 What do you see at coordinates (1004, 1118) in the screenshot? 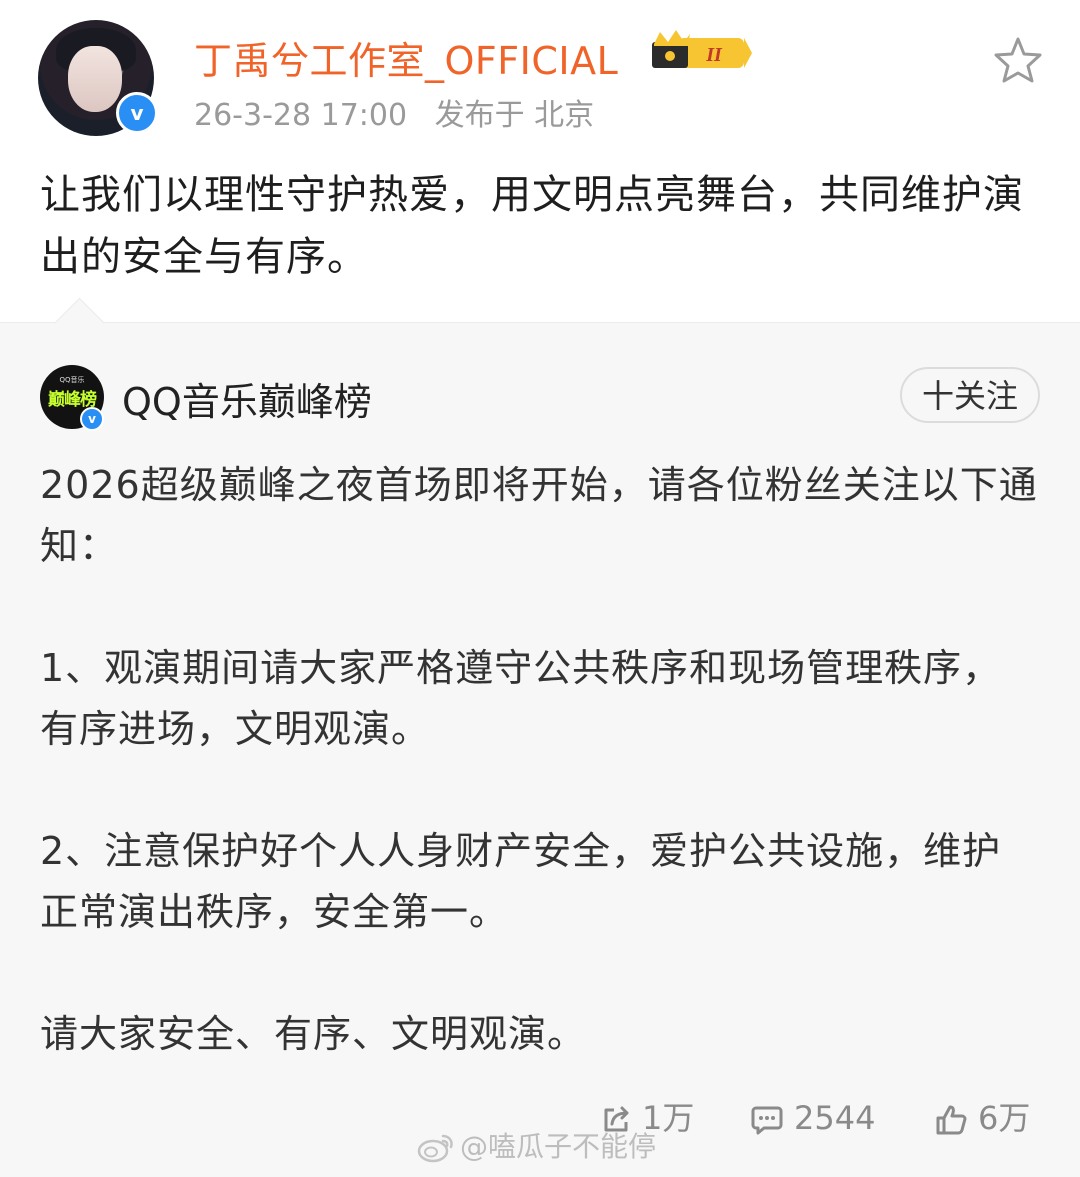
I see `like-count: 6万` at bounding box center [1004, 1118].